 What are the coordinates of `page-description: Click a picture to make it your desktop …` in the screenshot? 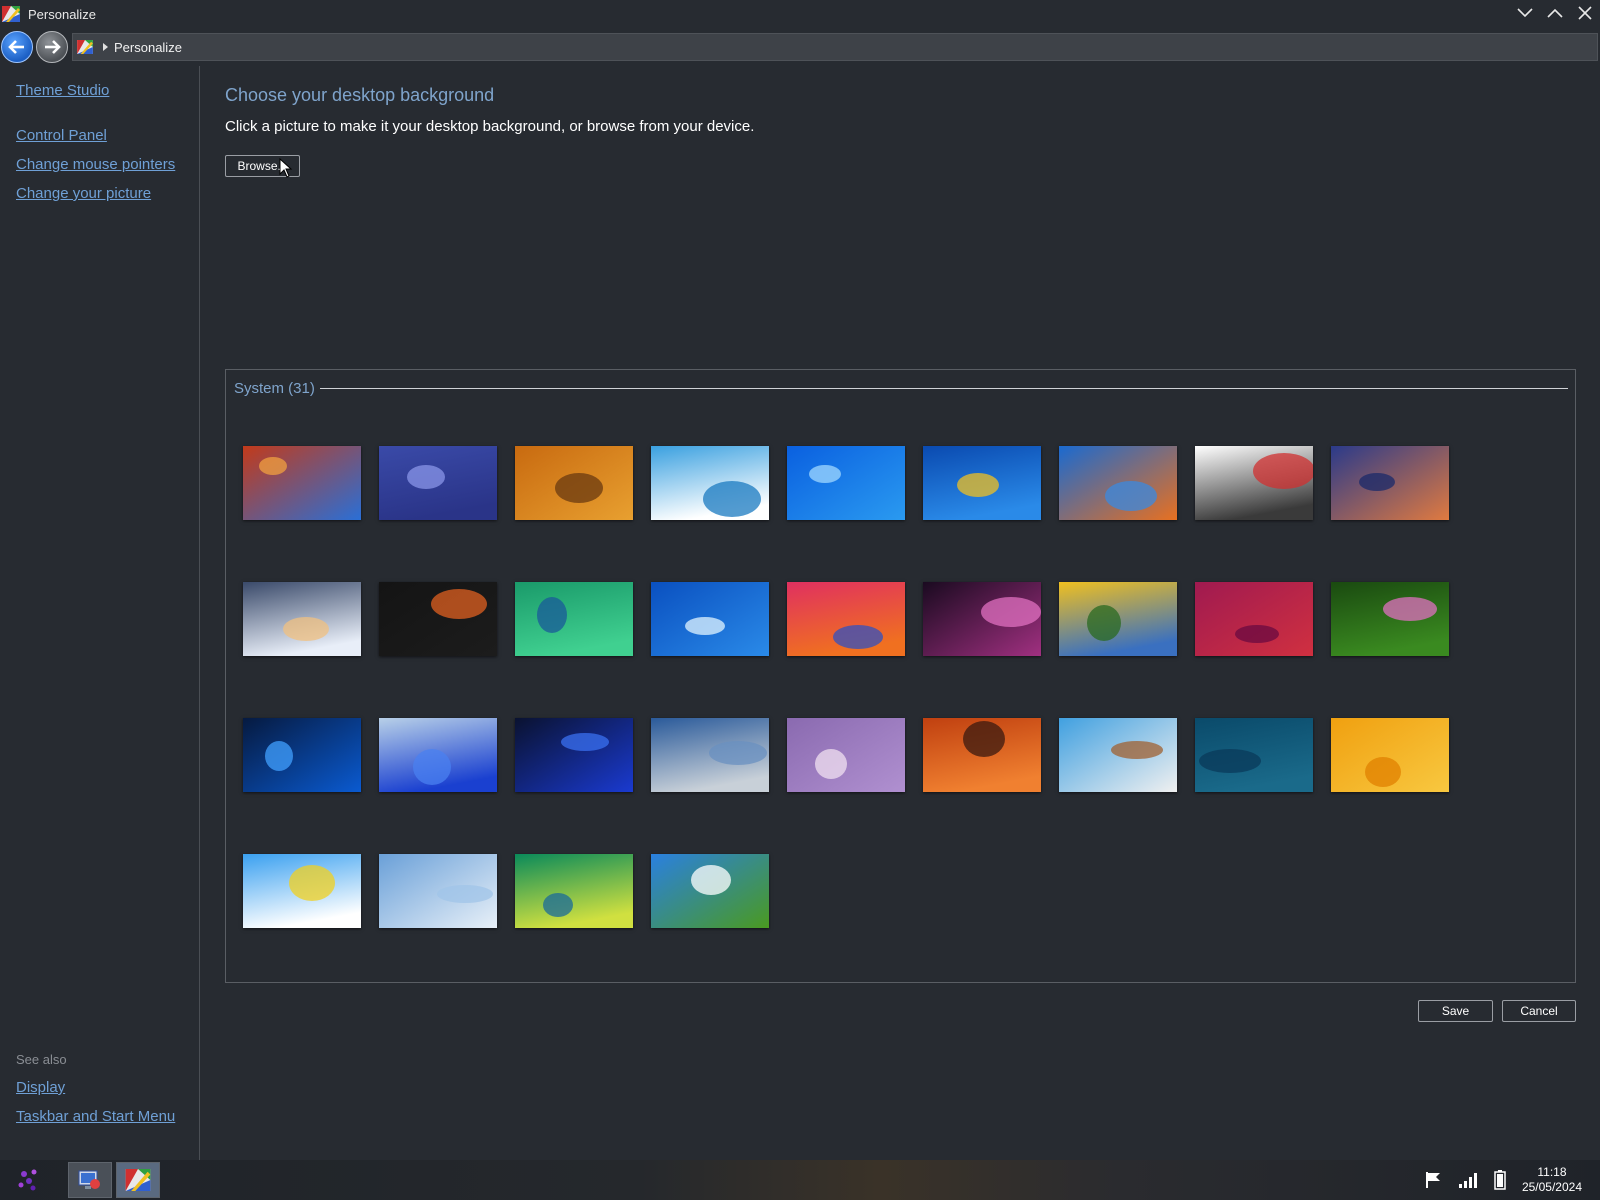 It's located at (490, 126).